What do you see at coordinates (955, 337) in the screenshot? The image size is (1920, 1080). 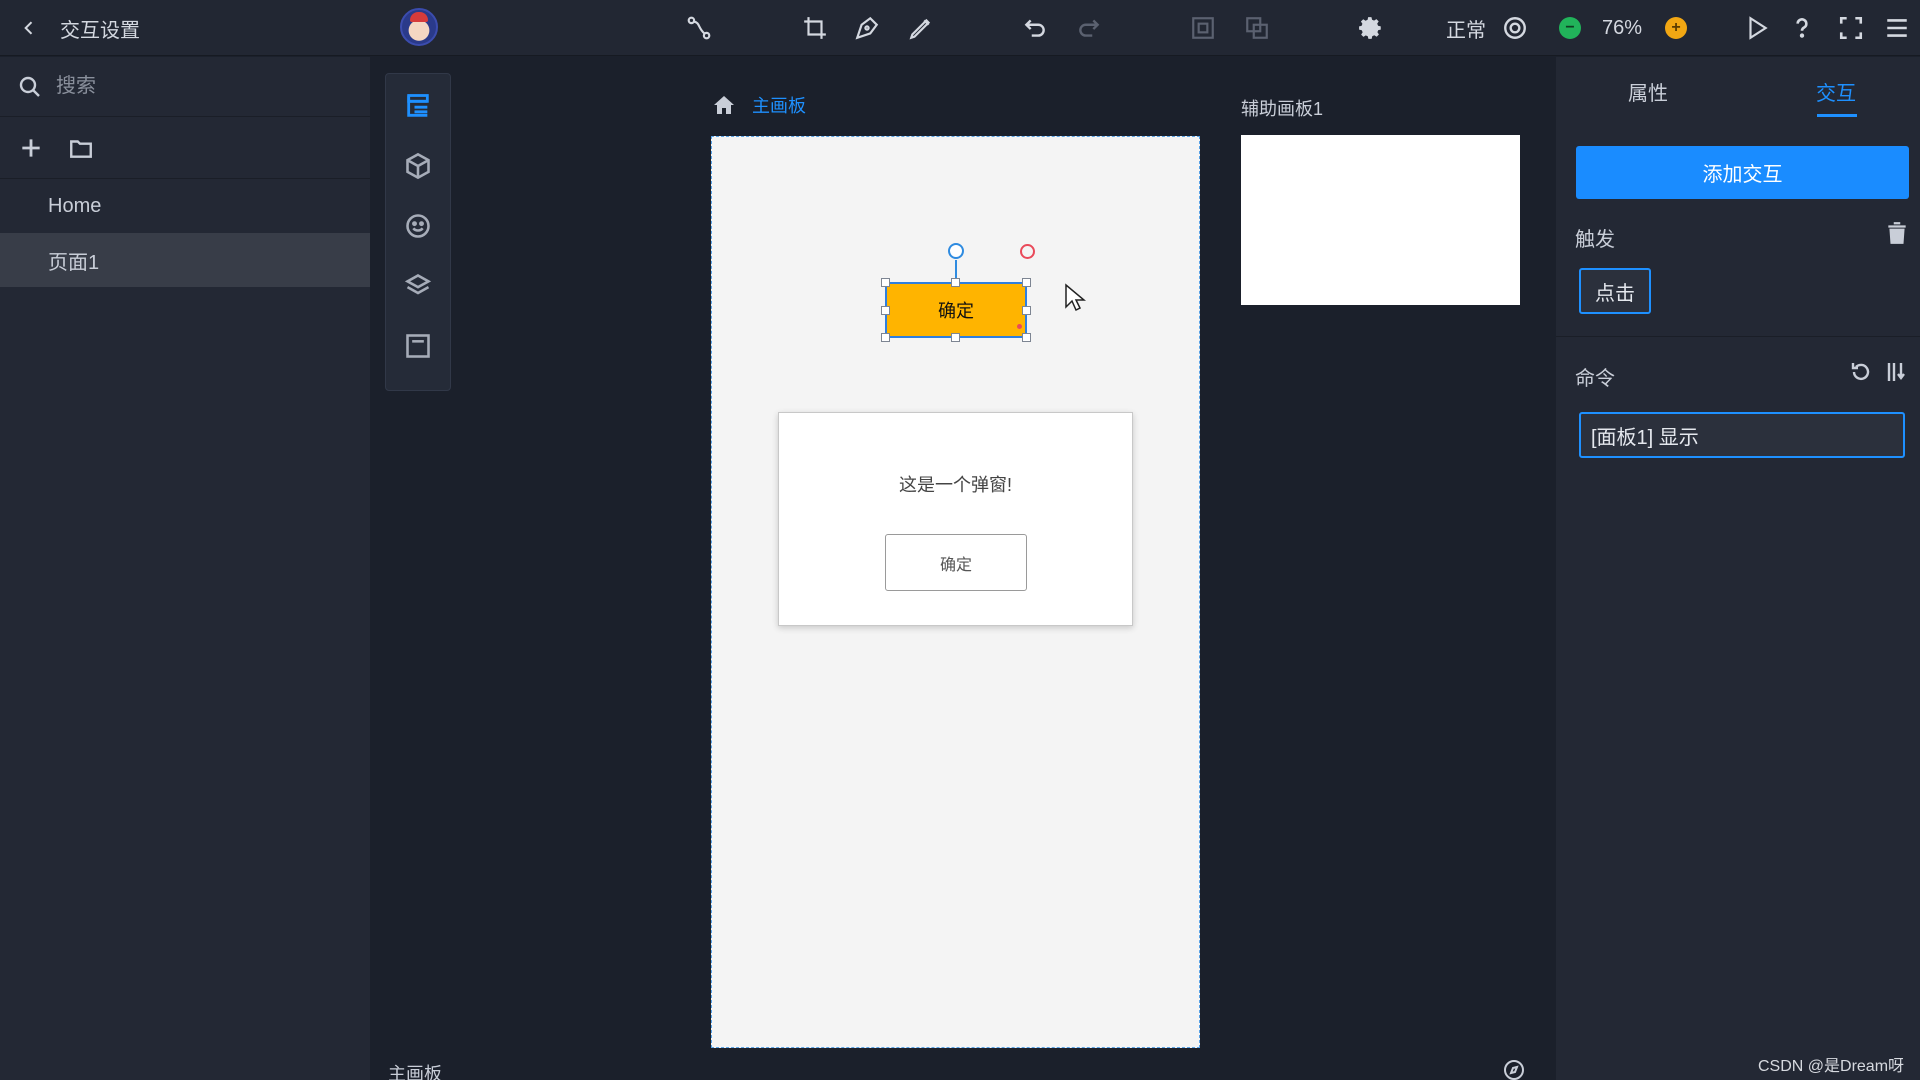 I see `resize-handle-s` at bounding box center [955, 337].